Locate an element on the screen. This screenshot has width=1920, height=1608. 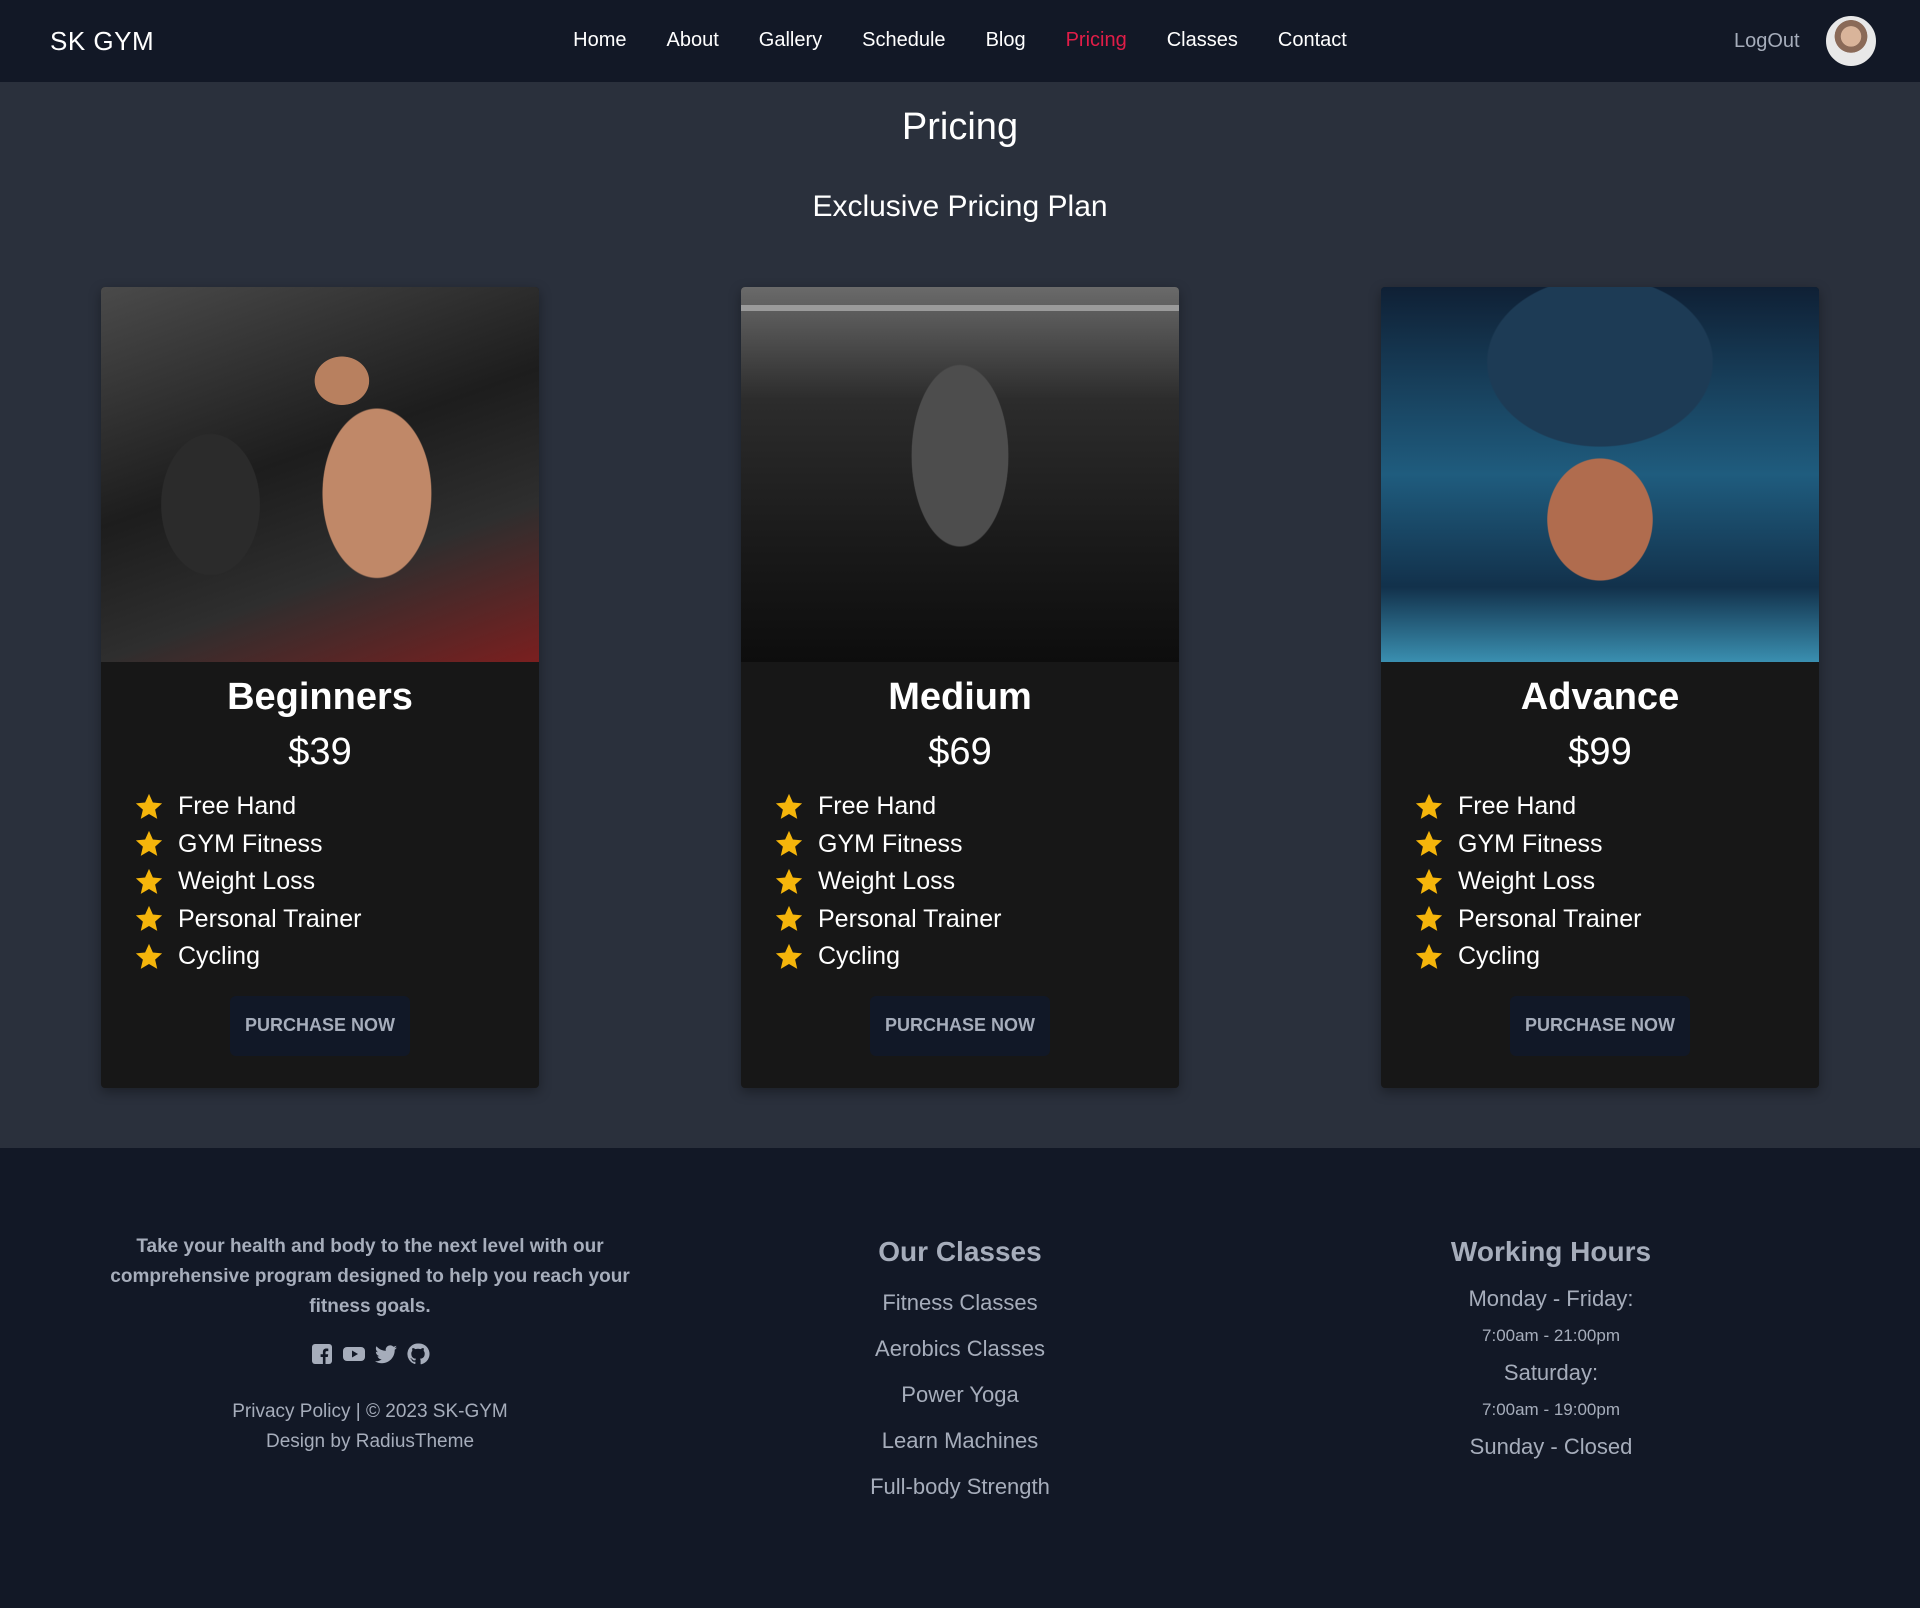
logout-button: LogOut is located at coordinates (1767, 41).